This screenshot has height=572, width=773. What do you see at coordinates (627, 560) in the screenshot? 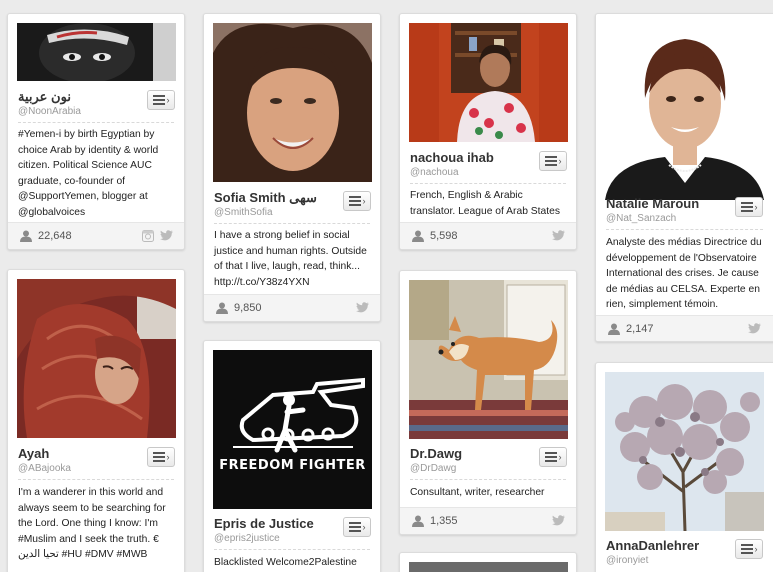
I see `profile-handle: @ironyiet` at bounding box center [627, 560].